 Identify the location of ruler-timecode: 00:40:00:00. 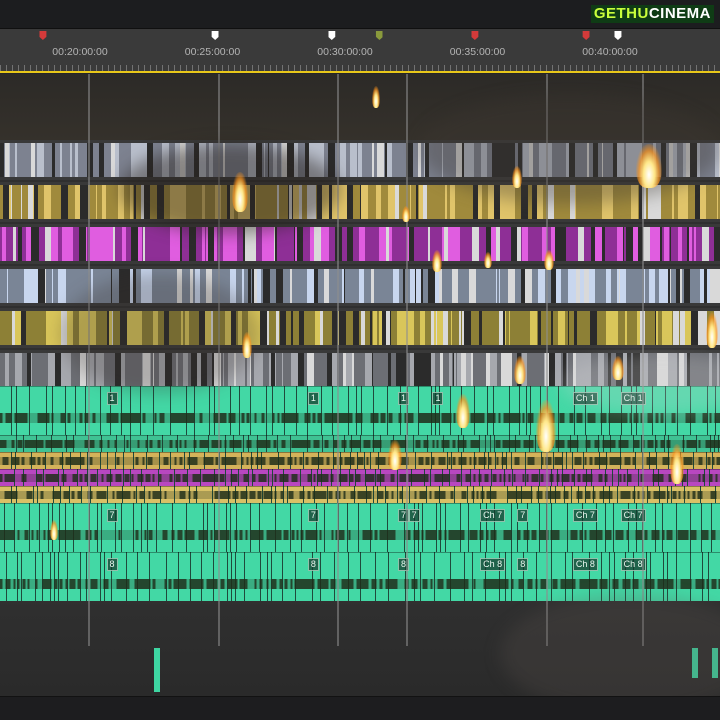
(610, 52).